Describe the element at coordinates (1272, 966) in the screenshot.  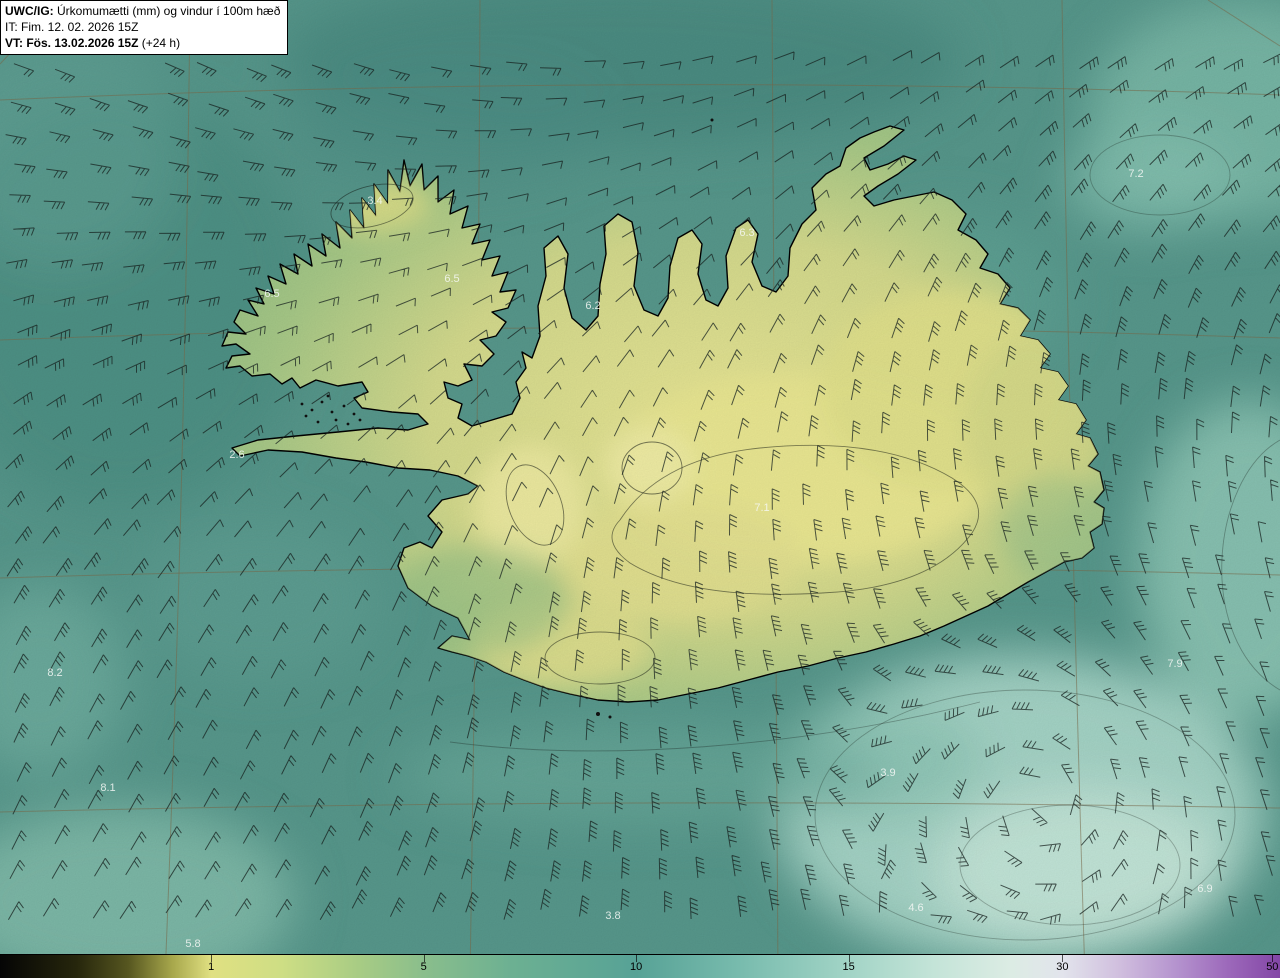
I see `colorbar-tick-label: 50` at that location.